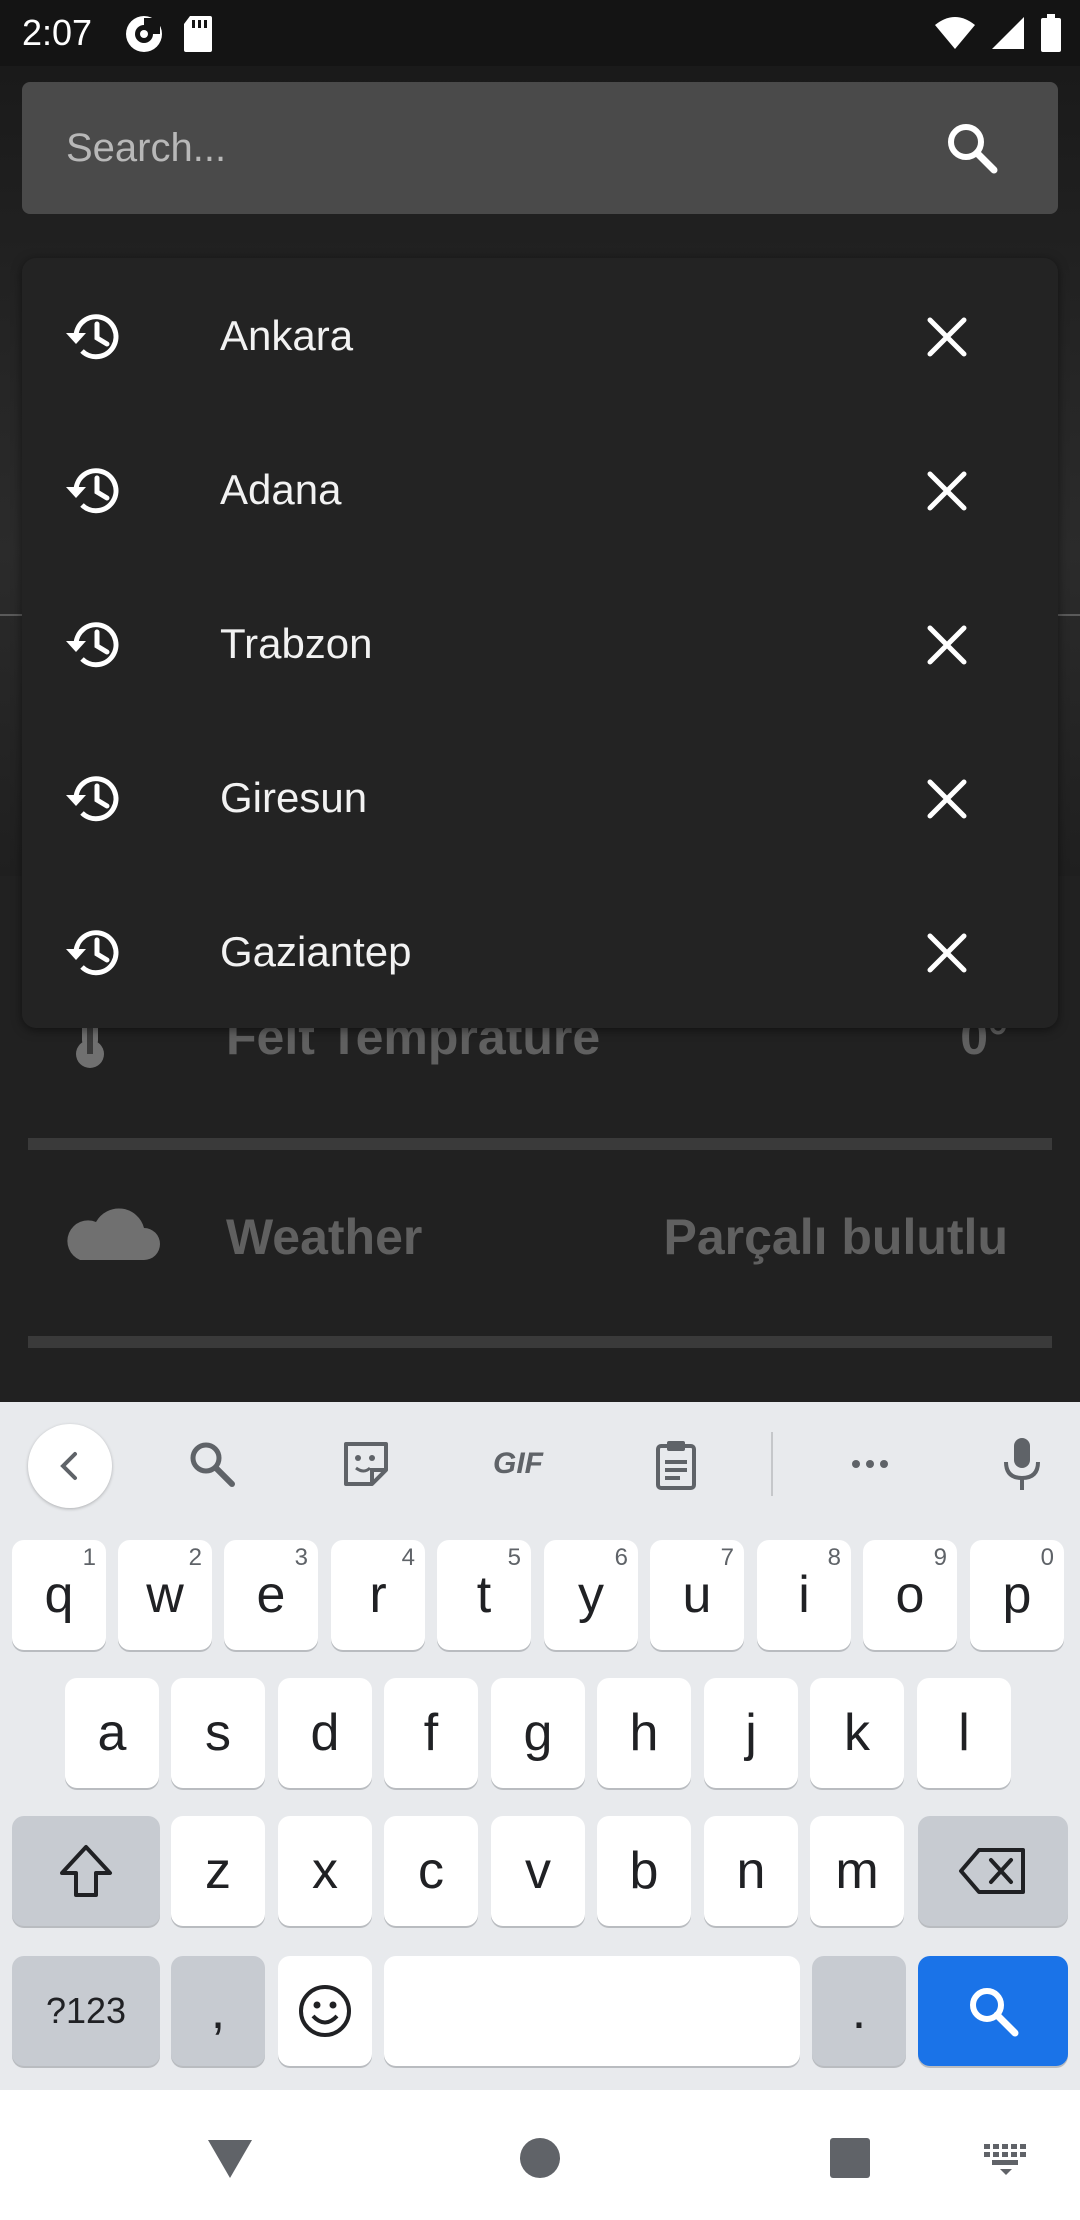 This screenshot has width=1080, height=2220. I want to click on key-label: a, so click(112, 1733).